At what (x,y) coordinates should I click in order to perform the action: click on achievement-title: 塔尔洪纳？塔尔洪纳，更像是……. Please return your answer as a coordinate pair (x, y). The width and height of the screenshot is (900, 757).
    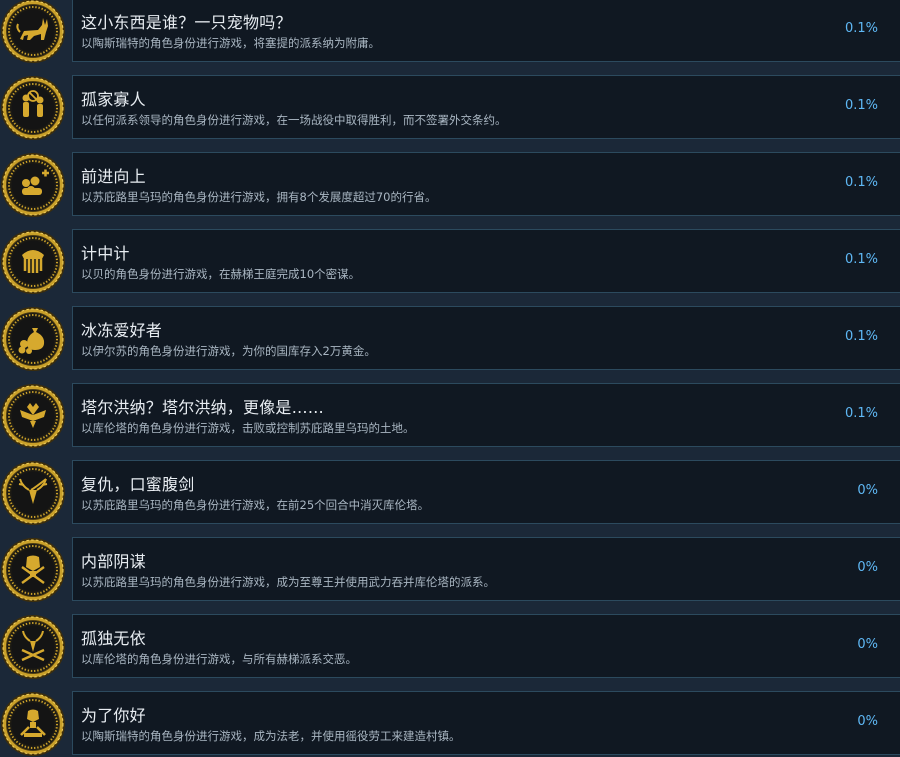
    Looking at the image, I should click on (203, 407).